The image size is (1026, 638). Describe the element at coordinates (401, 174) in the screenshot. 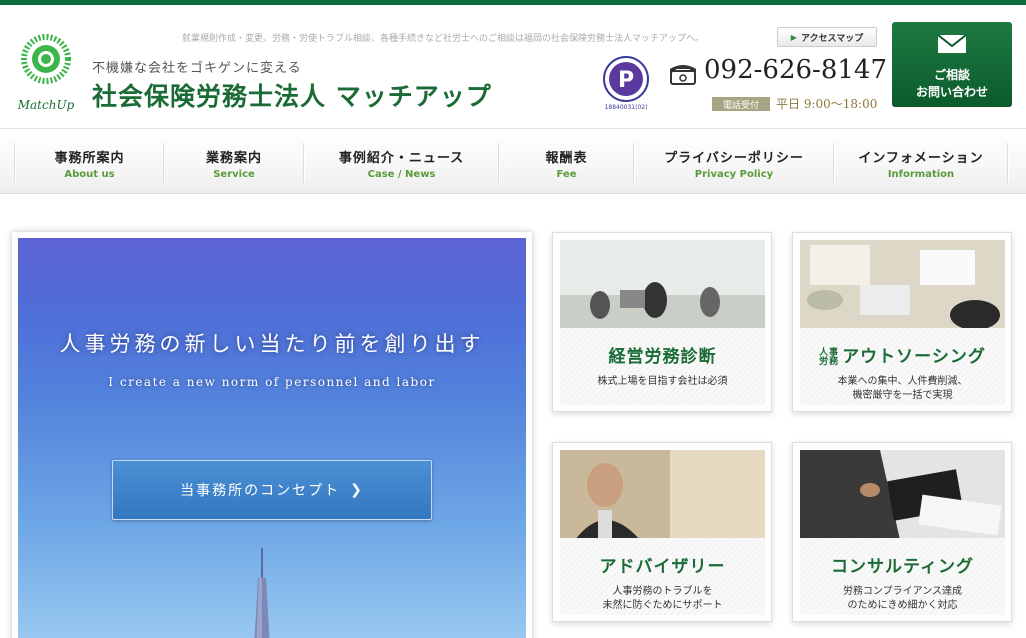

I see `nav-label-en: Case / News` at that location.